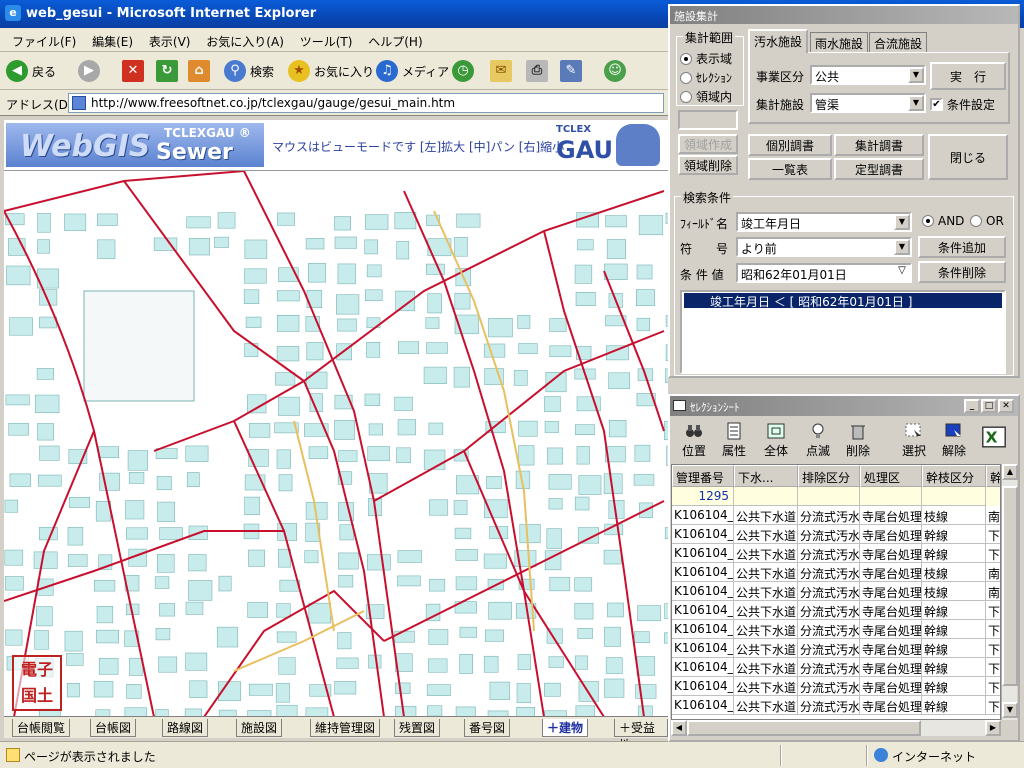  I want to click on table-cell: K106104_65, so click(703, 667).